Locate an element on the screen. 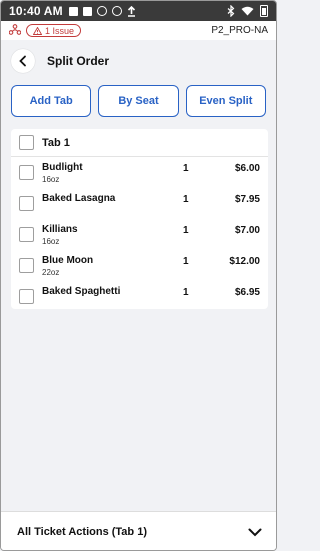 The height and width of the screenshot is (551, 320). sync-notification-icon is located at coordinates (101, 11).